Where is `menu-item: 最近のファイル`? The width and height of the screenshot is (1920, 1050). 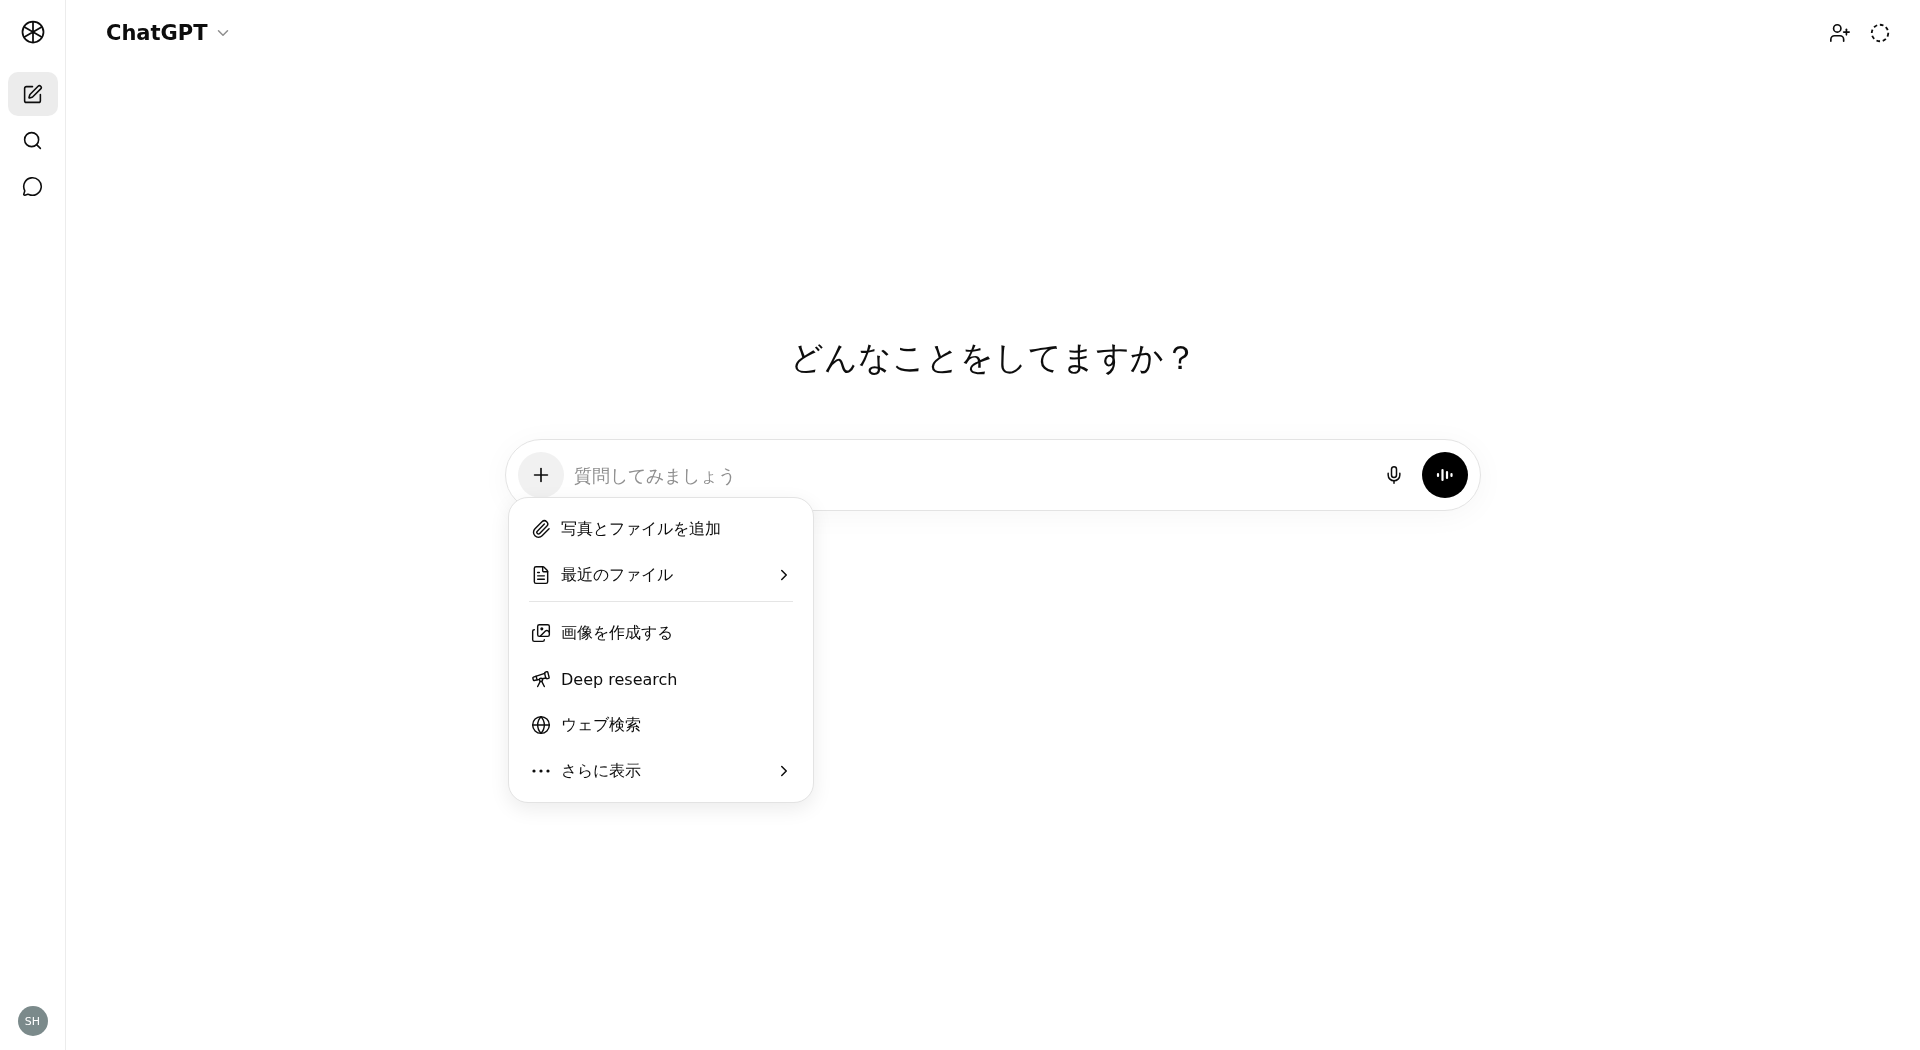 menu-item: 最近のファイル is located at coordinates (661, 575).